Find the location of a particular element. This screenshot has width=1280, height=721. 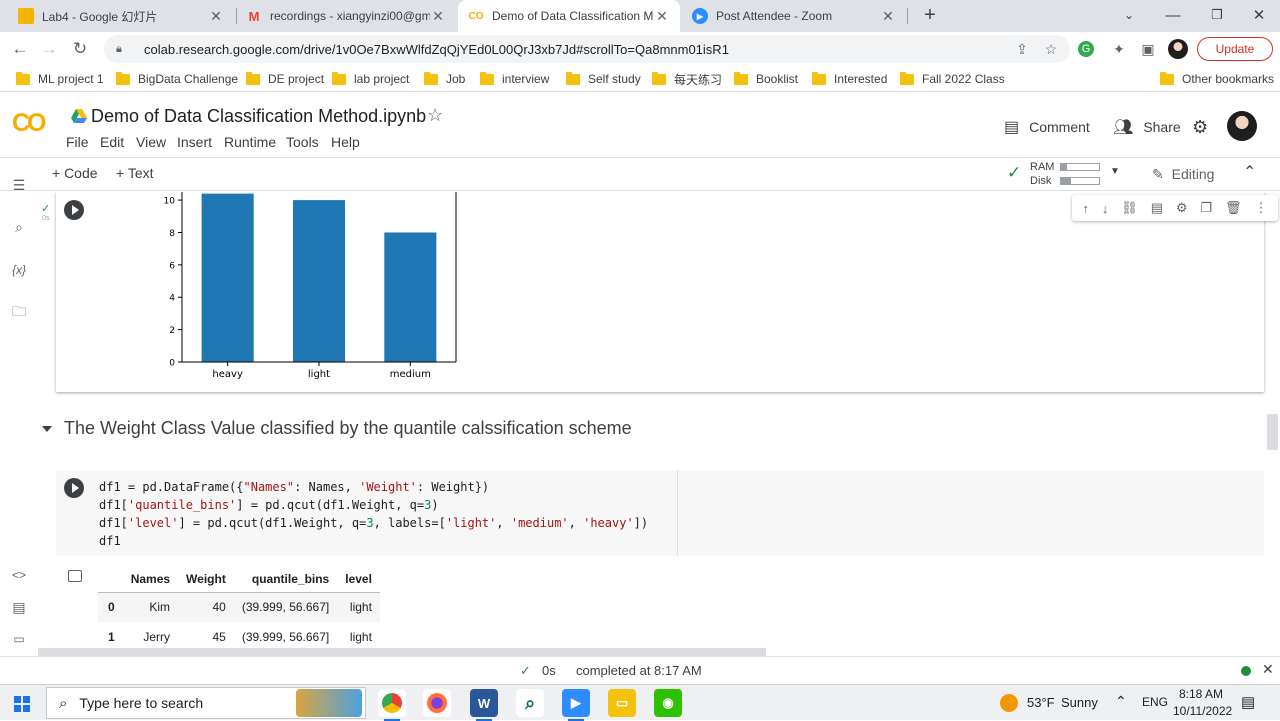

share-button: 👥︎ Share is located at coordinates (1147, 127).